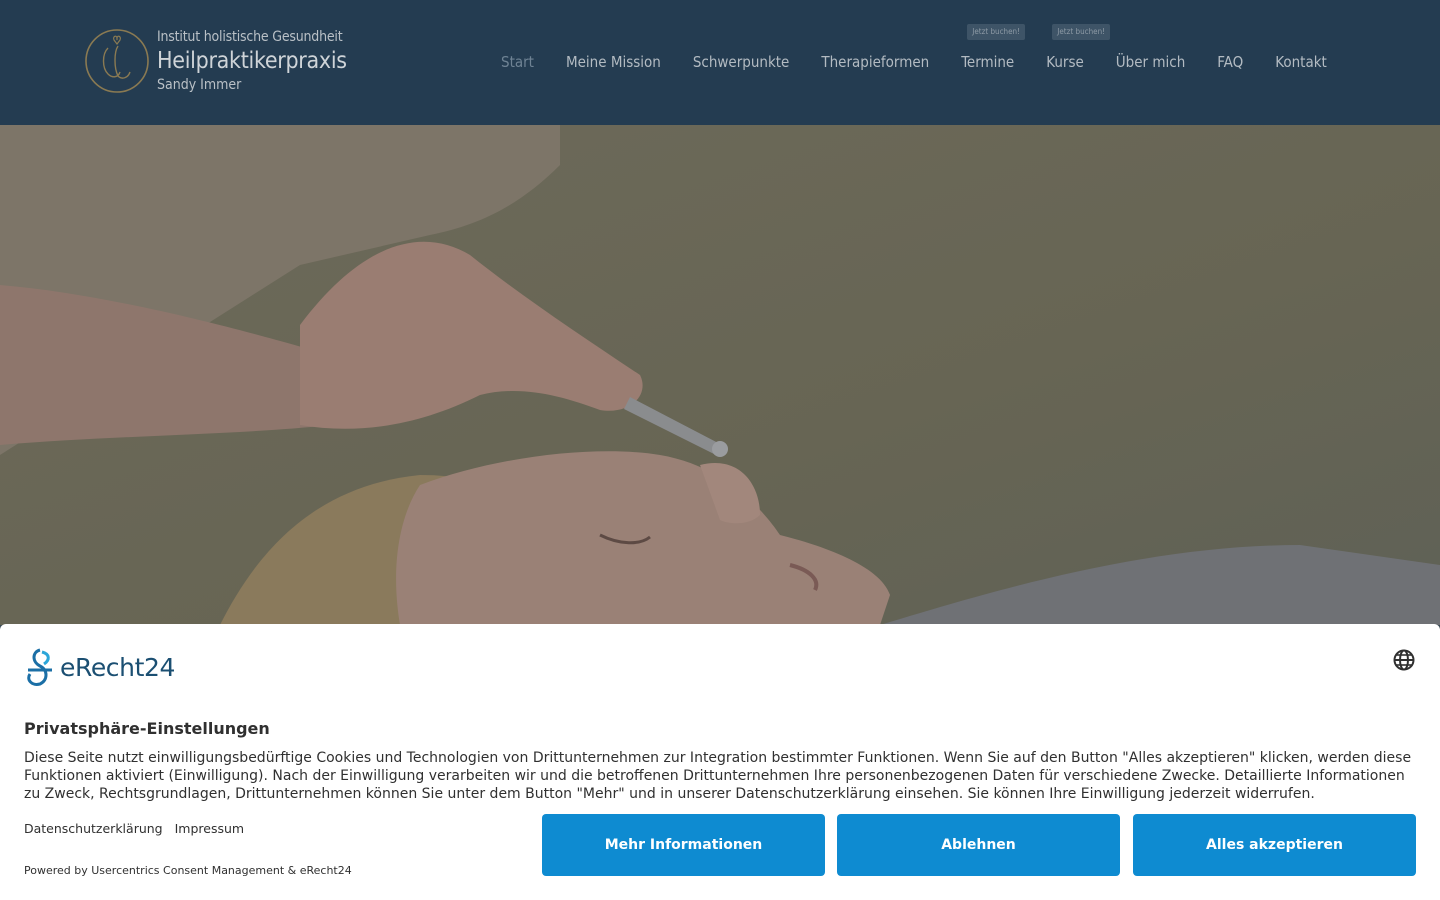 Image resolution: width=1440 pixels, height=900 pixels. I want to click on accept-all-button: Alles akzeptieren, so click(1274, 845).